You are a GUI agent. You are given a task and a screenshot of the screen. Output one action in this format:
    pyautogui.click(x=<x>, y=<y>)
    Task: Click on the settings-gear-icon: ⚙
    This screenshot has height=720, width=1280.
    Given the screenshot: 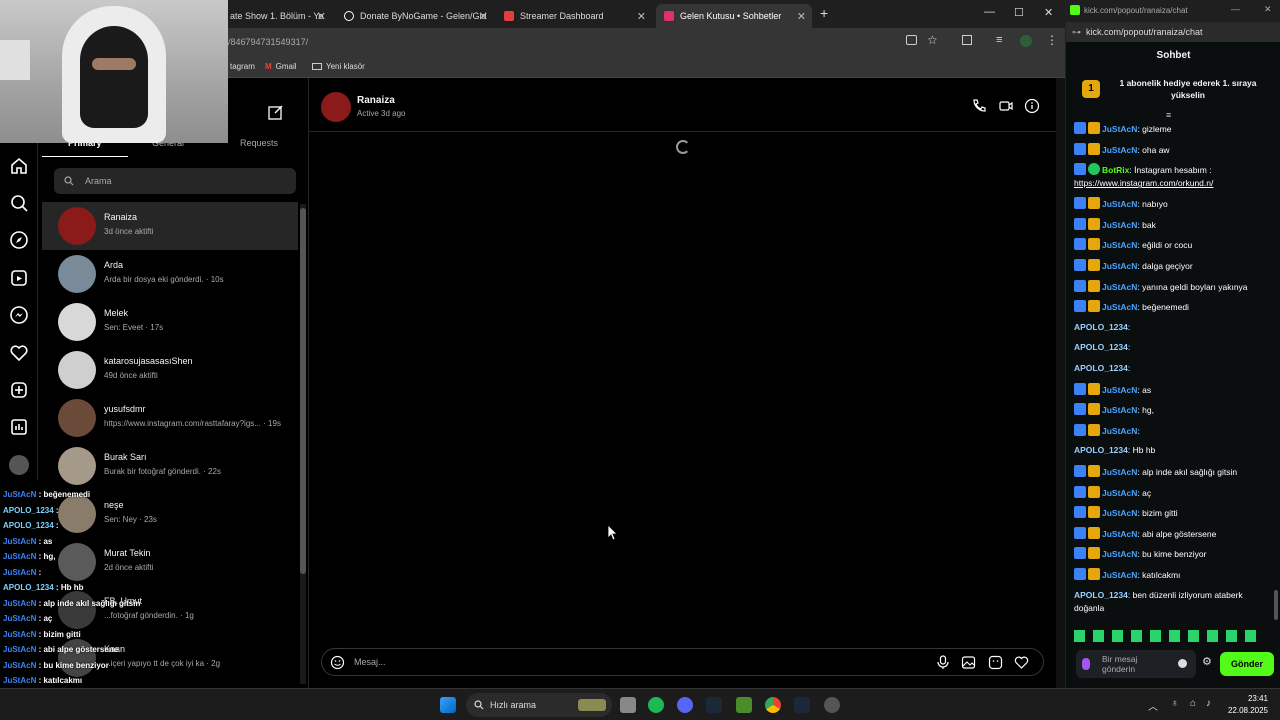 What is the action you would take?
    pyautogui.click(x=1207, y=661)
    